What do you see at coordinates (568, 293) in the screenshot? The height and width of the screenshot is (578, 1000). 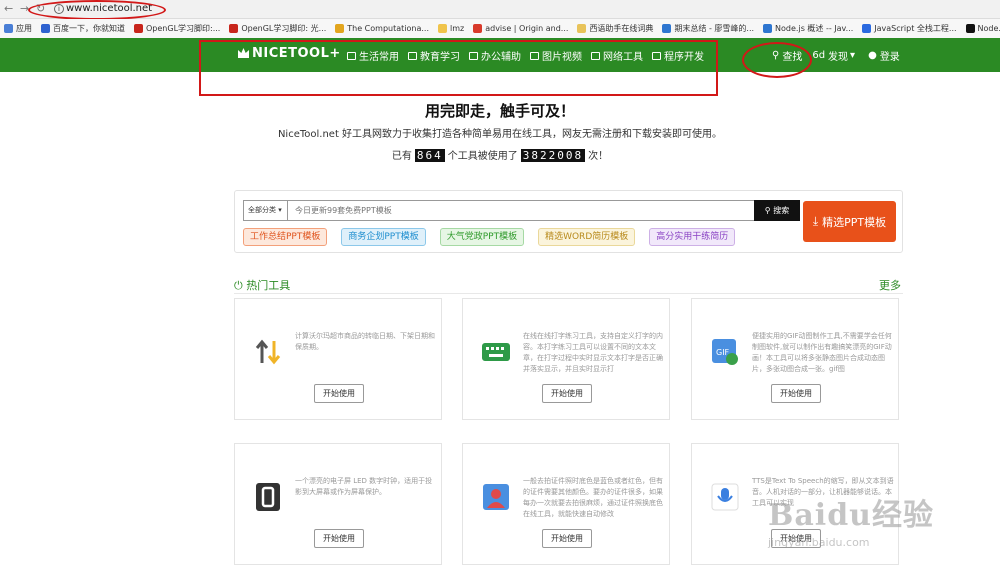 I see `divider` at bounding box center [568, 293].